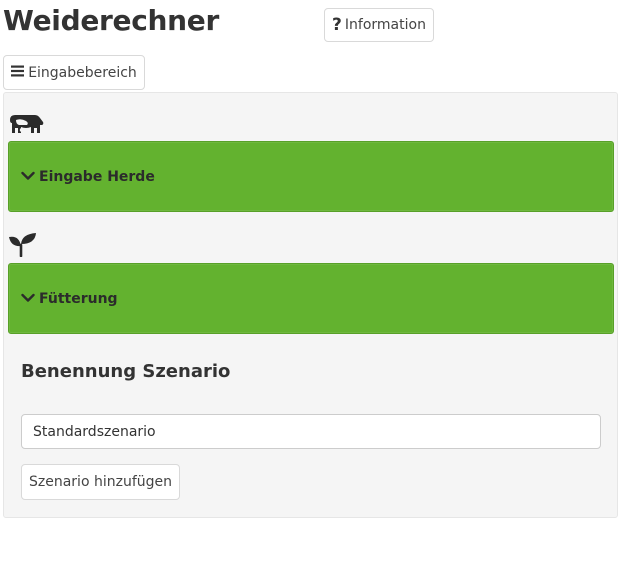 Image resolution: width=626 pixels, height=579 pixels. What do you see at coordinates (23, 246) in the screenshot?
I see `seedling-icon` at bounding box center [23, 246].